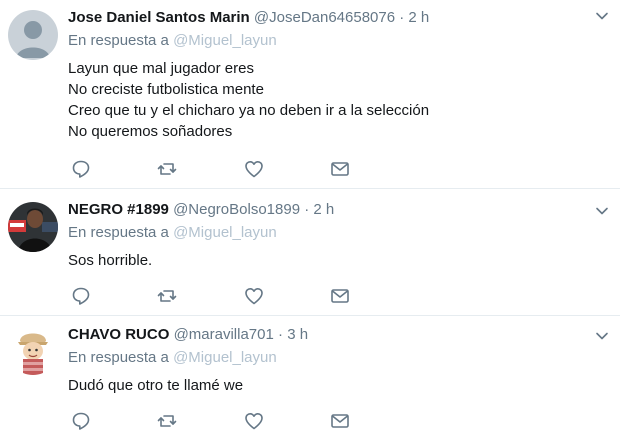 The width and height of the screenshot is (620, 437). What do you see at coordinates (118, 334) in the screenshot?
I see `user-fullname: CHAVO RUCO` at bounding box center [118, 334].